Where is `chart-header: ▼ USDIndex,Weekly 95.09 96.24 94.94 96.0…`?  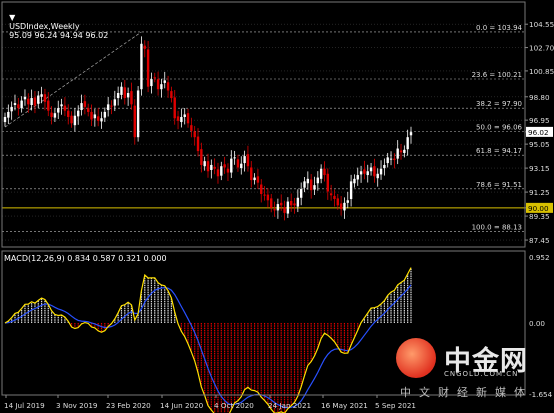 chart-header: ▼ USDIndex,Weekly 95.09 96.24 94.94 96.0… is located at coordinates (56, 22).